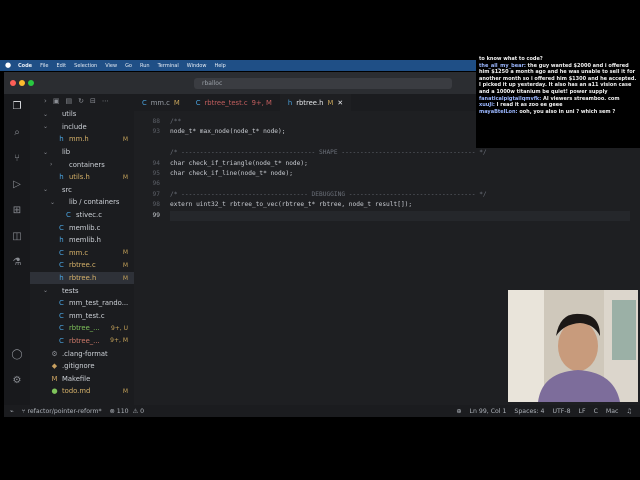 This screenshot has width=640, height=480. Describe the element at coordinates (31, 83) in the screenshot. I see `maximize-window-button` at that location.